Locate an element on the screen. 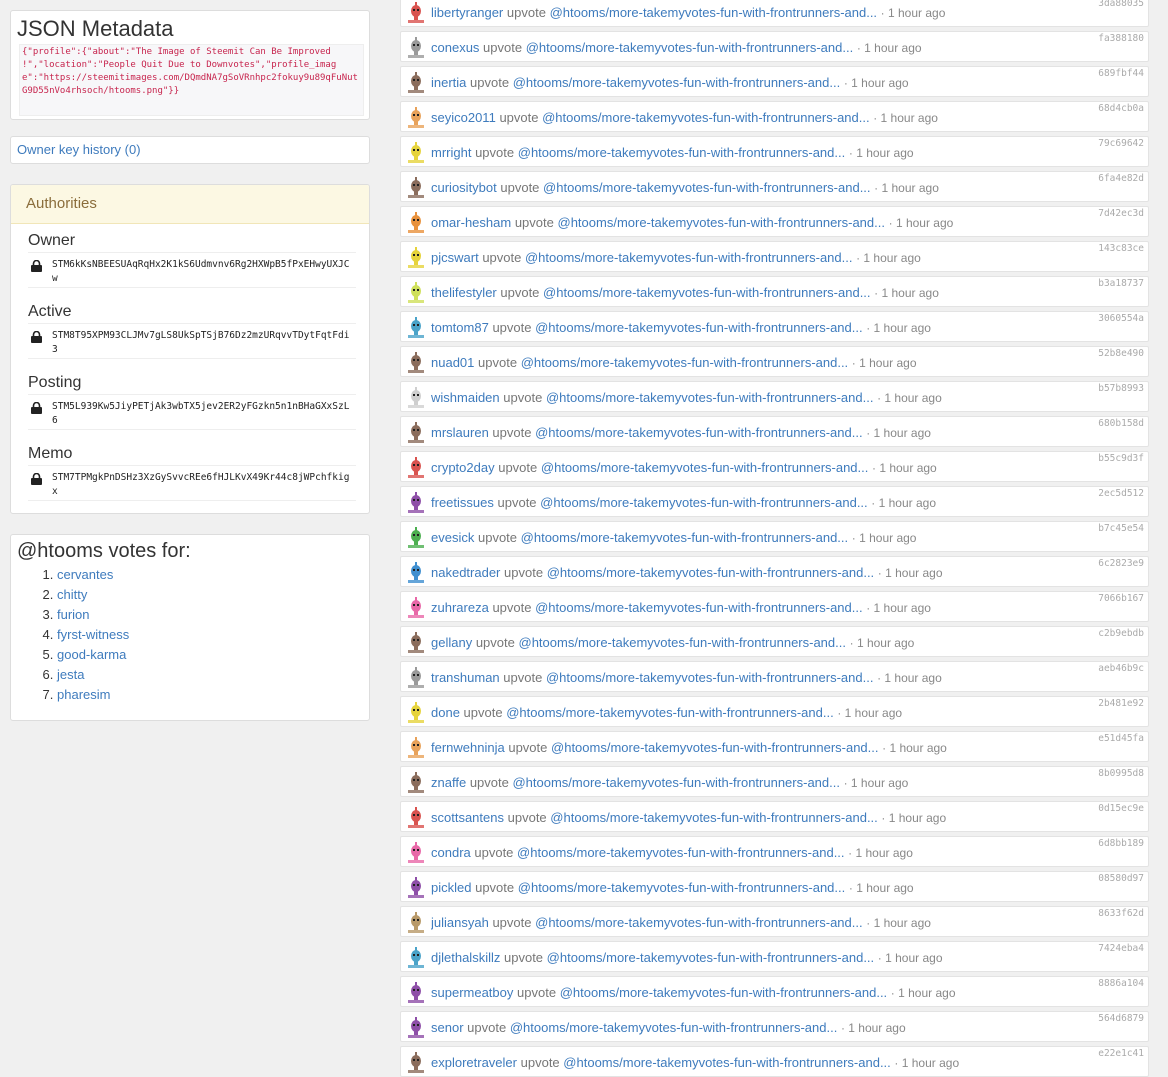  activity-trx-hash: b55c9d3f is located at coordinates (1121, 458).